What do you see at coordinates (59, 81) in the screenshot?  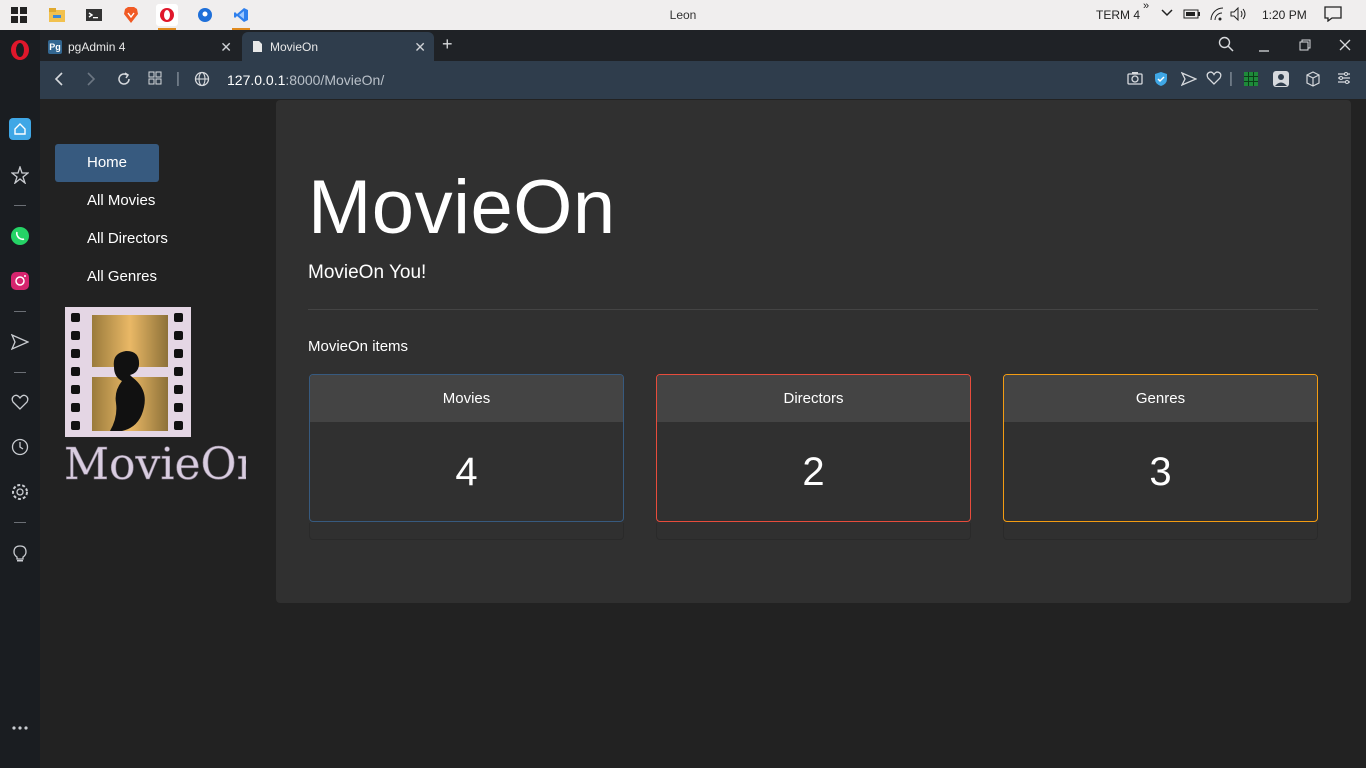 I see `back-icon` at bounding box center [59, 81].